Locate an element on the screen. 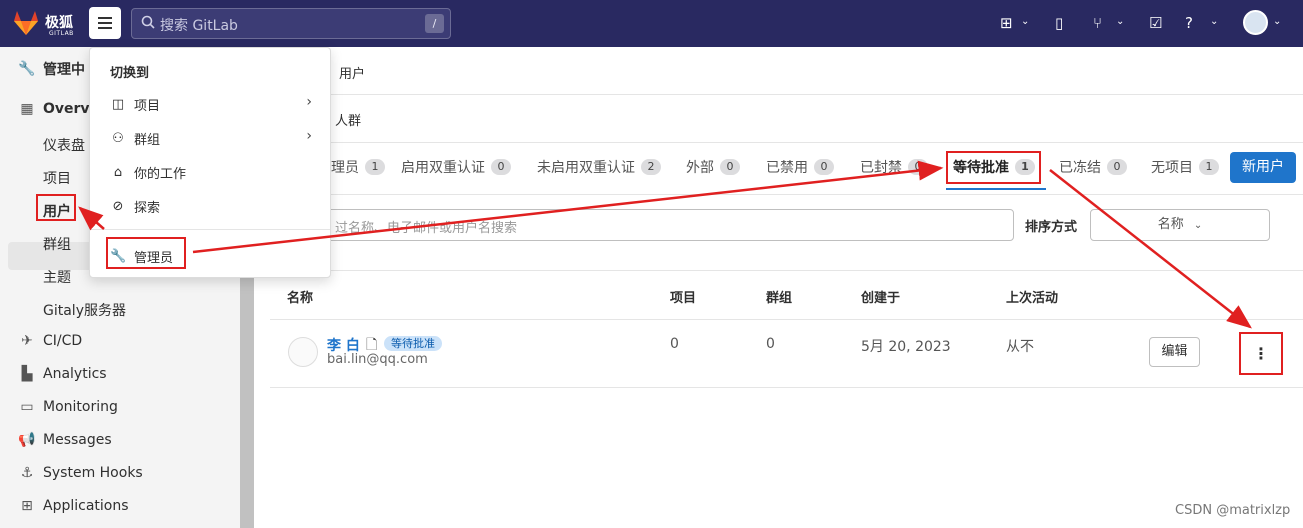 Image resolution: width=1303 pixels, height=528 pixels. search-shortcut: / is located at coordinates (434, 23).